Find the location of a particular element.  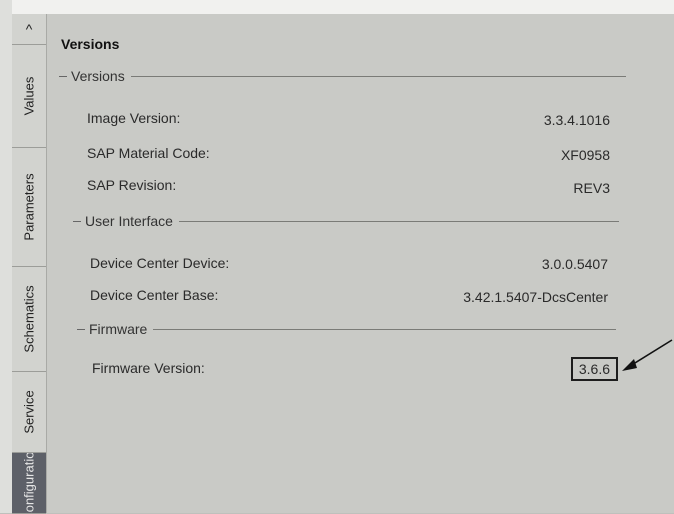

sap-revision-value: REV3 is located at coordinates (591, 188).